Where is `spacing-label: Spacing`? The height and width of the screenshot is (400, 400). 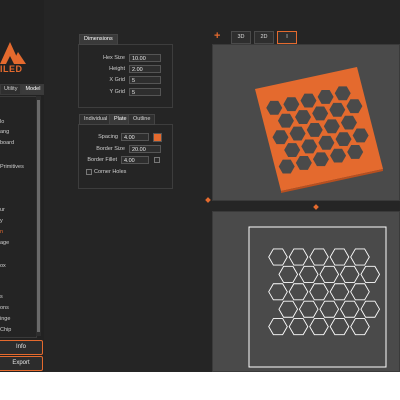 spacing-label: Spacing is located at coordinates (108, 137).